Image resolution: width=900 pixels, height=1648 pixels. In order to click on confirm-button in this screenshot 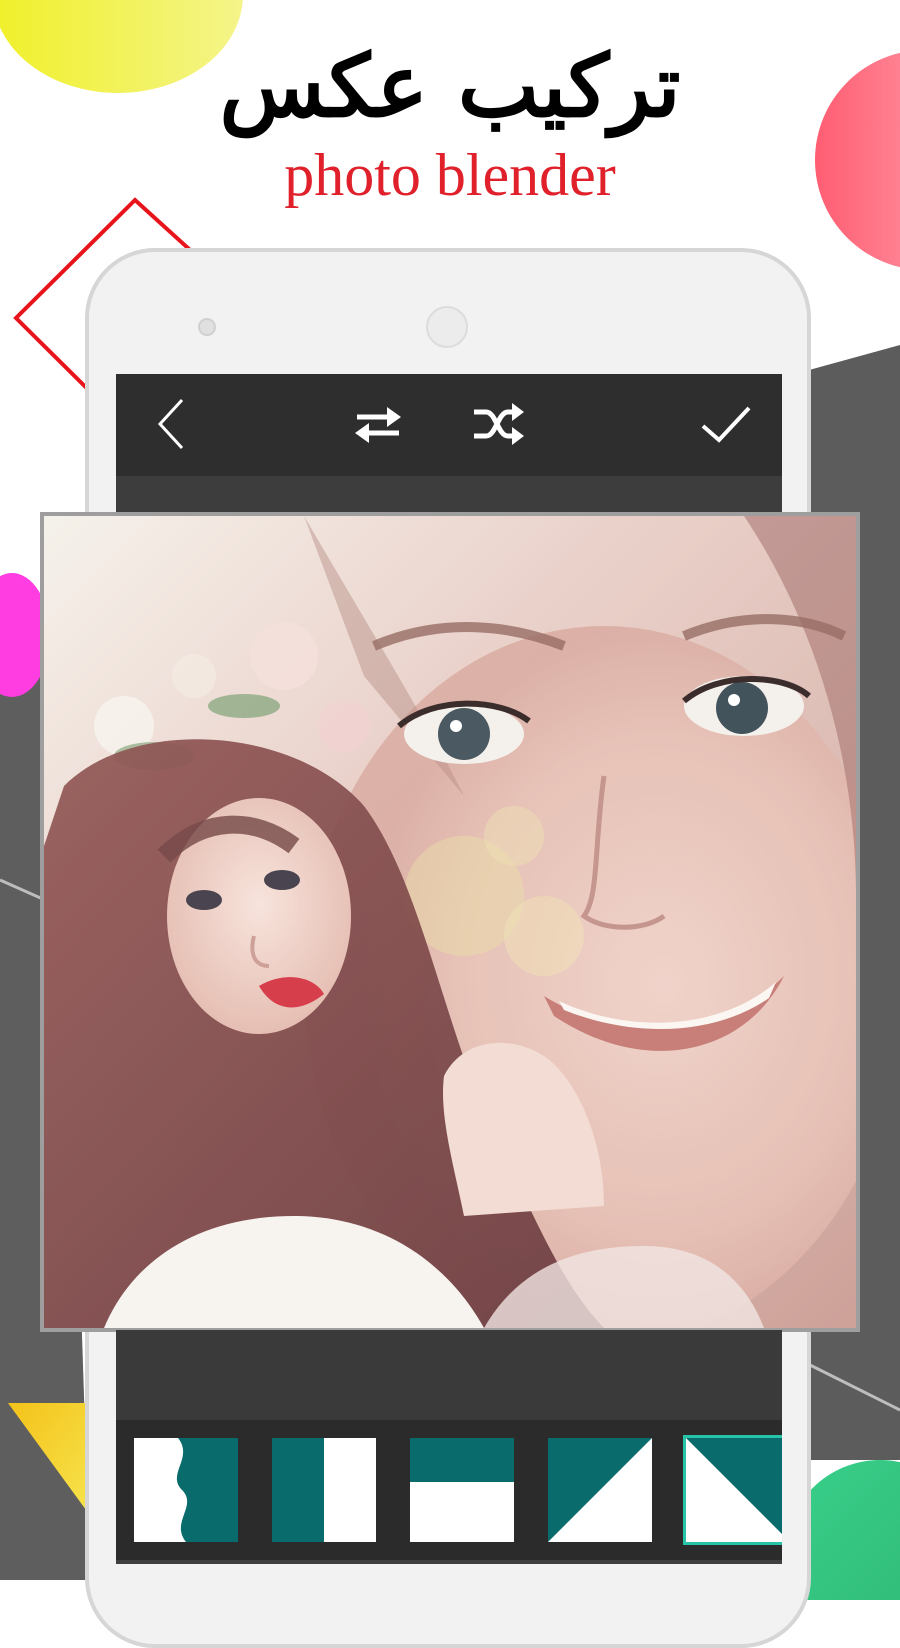, I will do `click(726, 424)`.